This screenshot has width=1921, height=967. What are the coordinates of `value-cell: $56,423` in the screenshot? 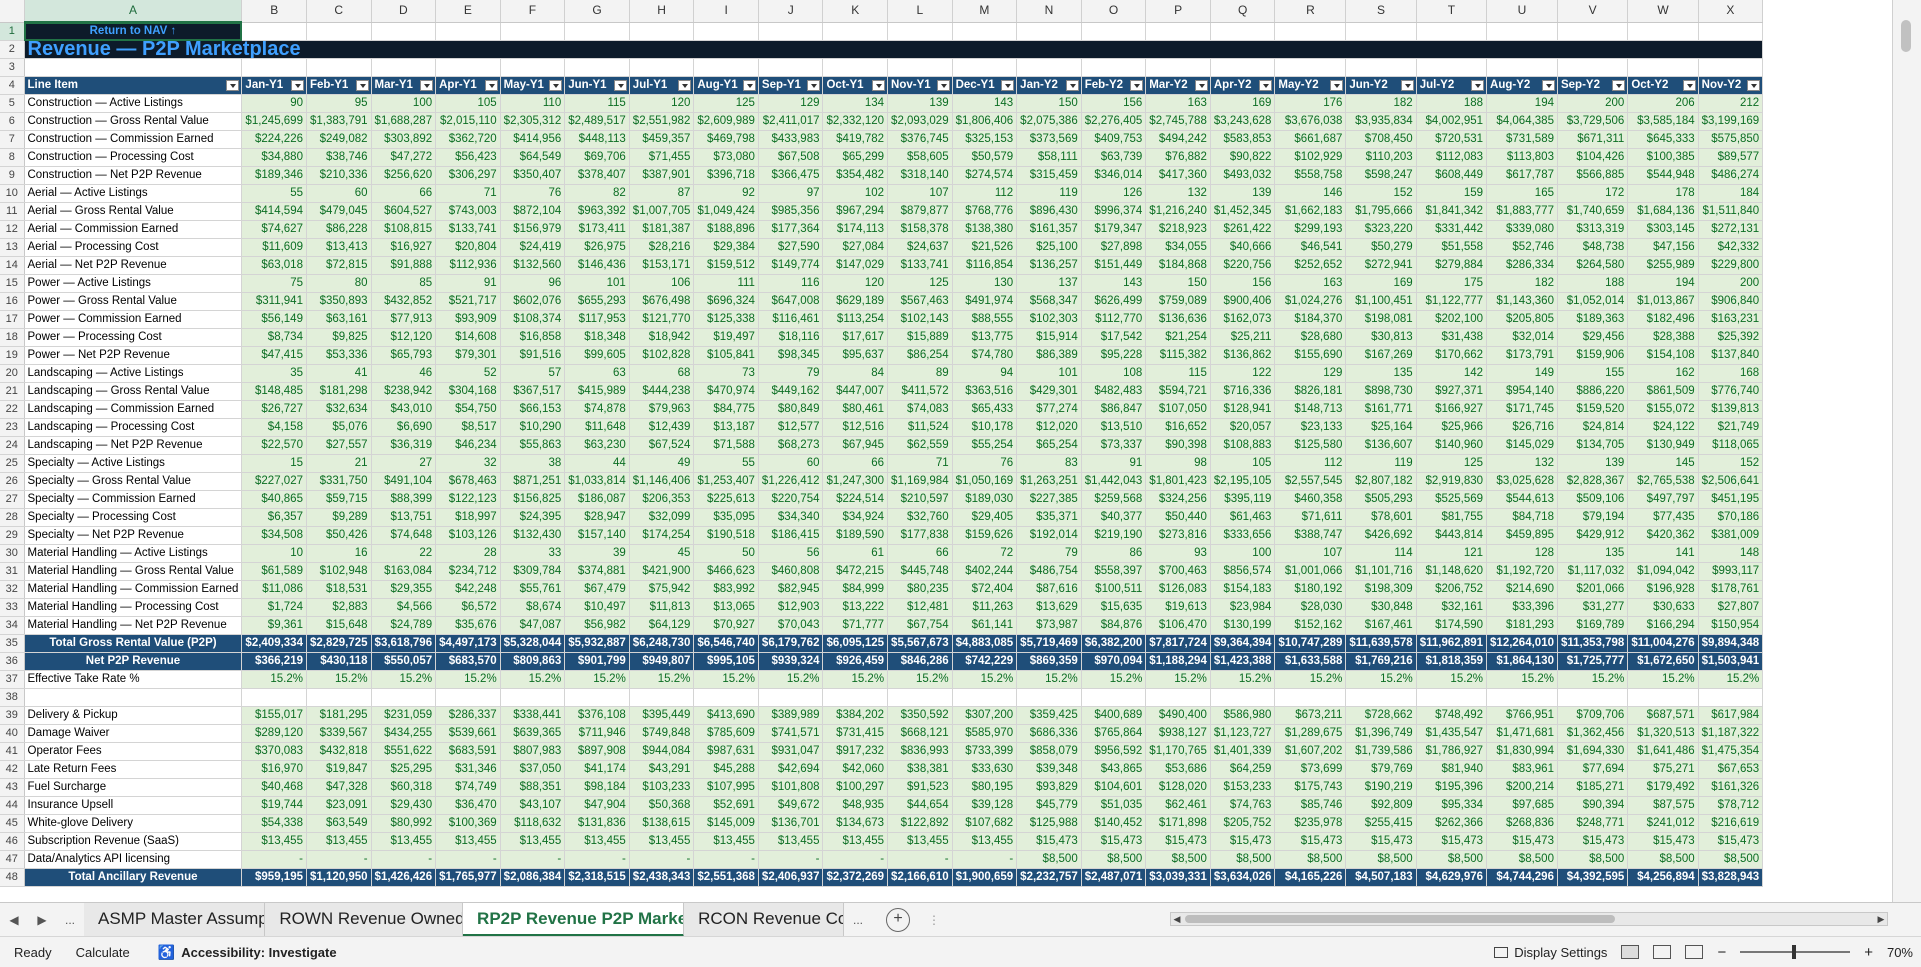 It's located at (468, 157).